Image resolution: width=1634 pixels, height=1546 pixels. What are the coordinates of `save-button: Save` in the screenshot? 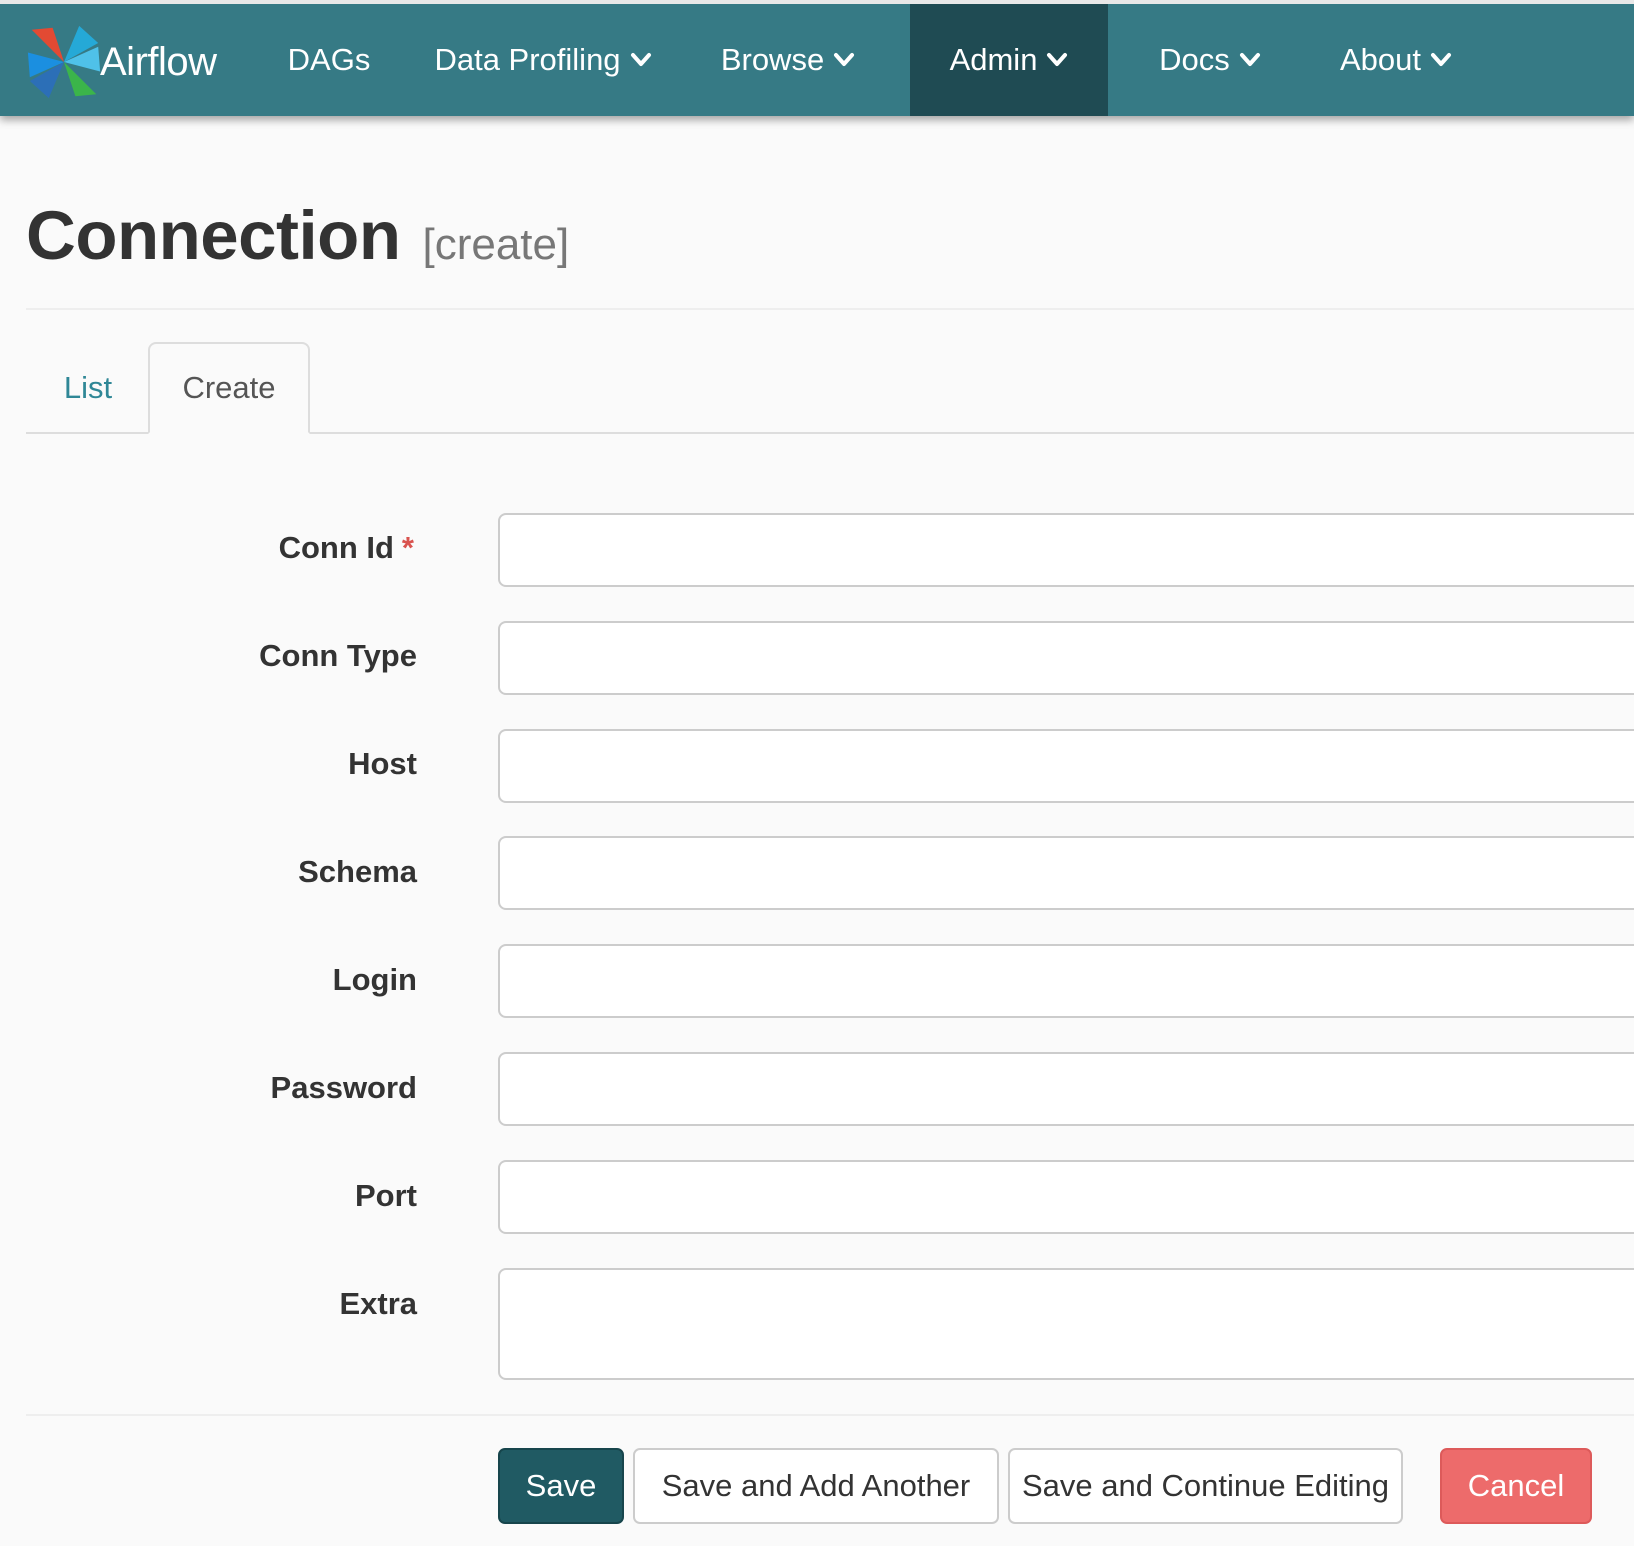 It's located at (561, 1486).